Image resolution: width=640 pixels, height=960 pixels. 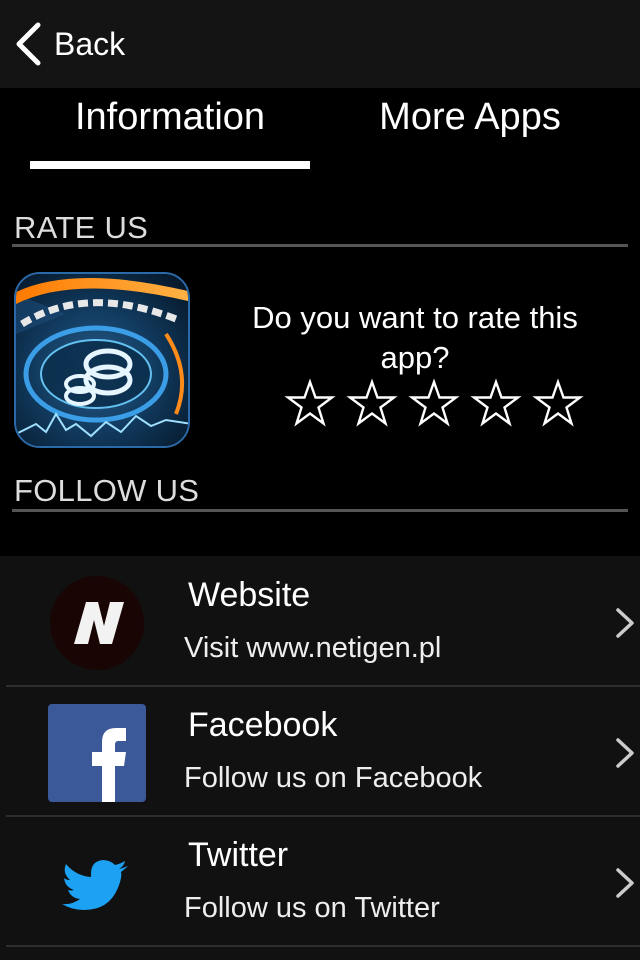 I want to click on star-rating, so click(x=434, y=405).